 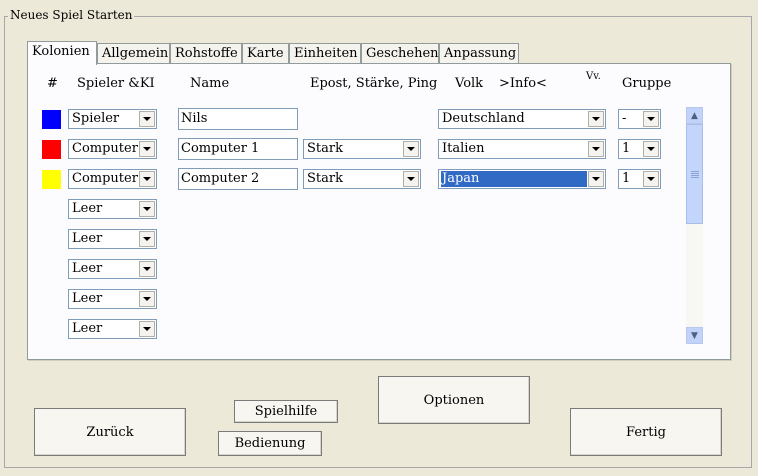 I want to click on tab-kolonien: Kolonien, so click(x=62, y=53).